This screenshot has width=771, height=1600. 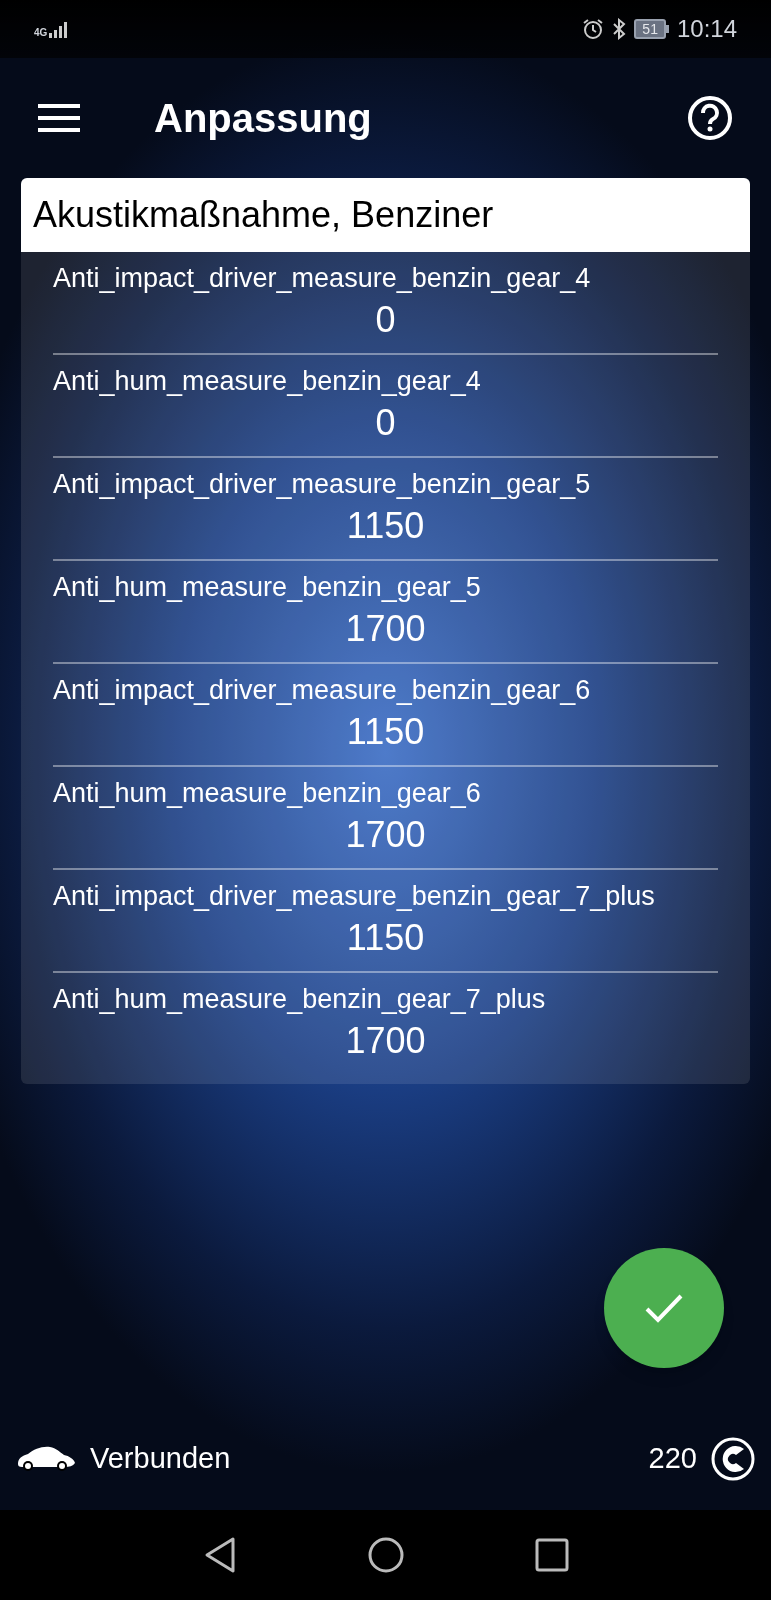 What do you see at coordinates (267, 587) in the screenshot?
I see `parameter-name: Anti_hum_measure_benzin_gear_5` at bounding box center [267, 587].